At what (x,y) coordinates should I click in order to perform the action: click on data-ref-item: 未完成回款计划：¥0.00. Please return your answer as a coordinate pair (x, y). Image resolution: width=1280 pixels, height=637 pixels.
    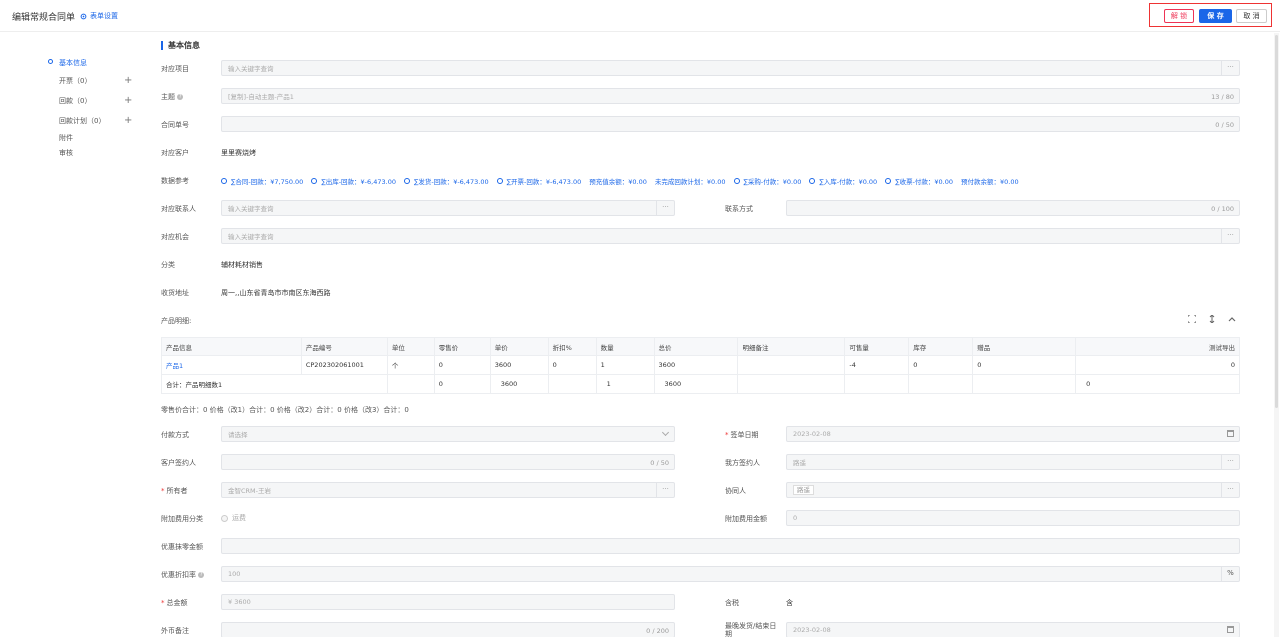
    Looking at the image, I should click on (690, 181).